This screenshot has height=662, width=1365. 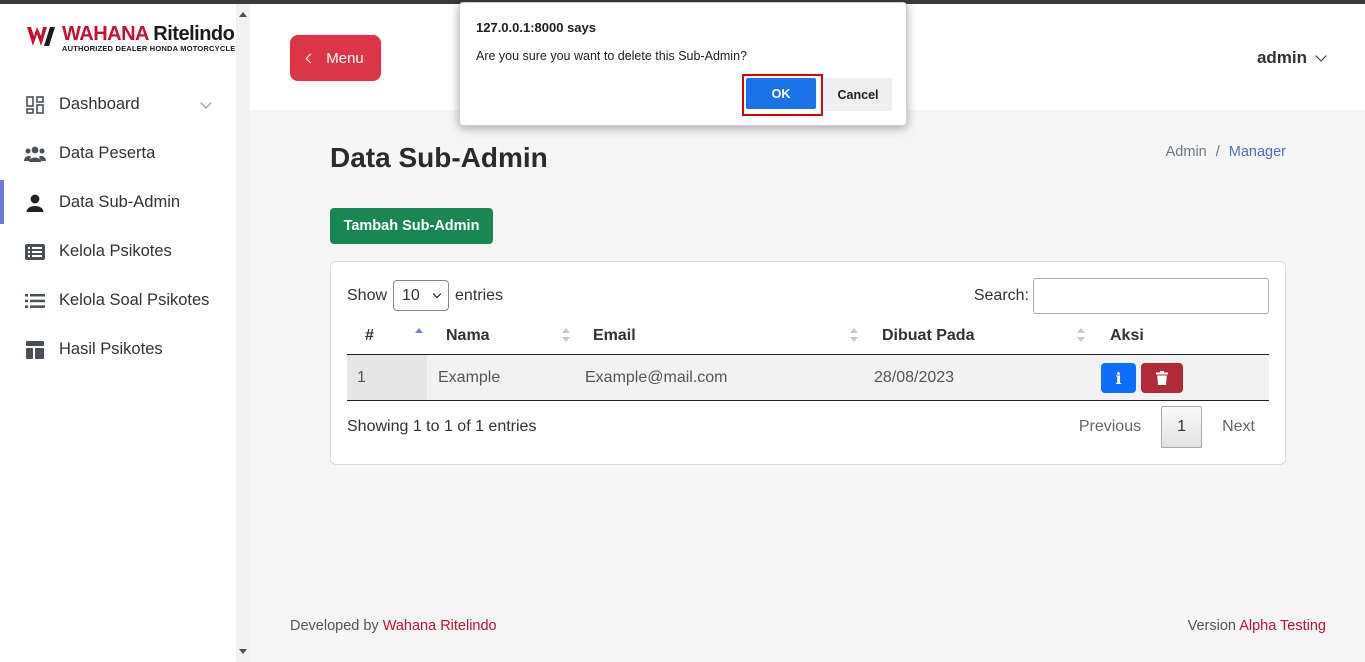 I want to click on show-entries-control: Show 10 entries, so click(x=425, y=295).